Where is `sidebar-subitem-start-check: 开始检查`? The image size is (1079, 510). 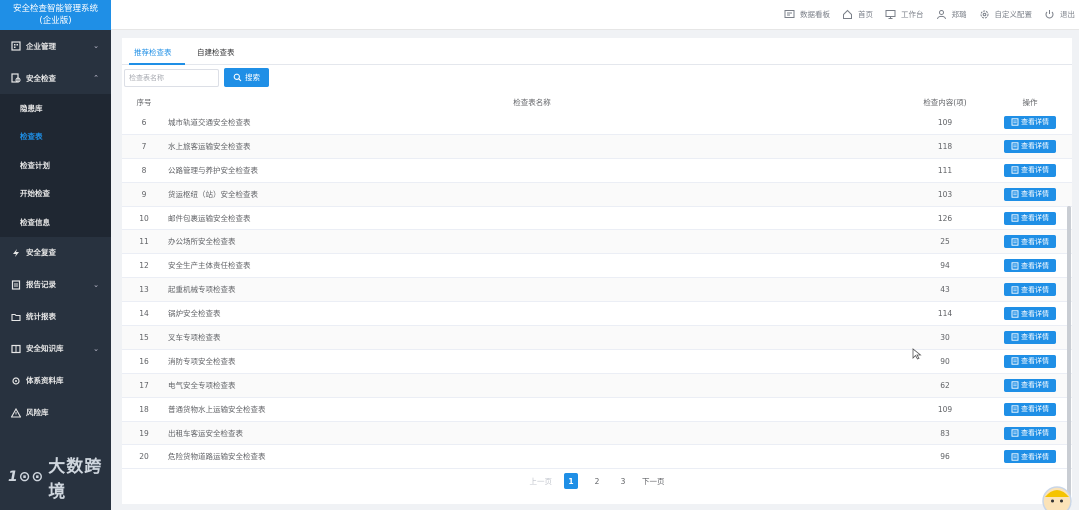
sidebar-subitem-start-check: 开始检查 is located at coordinates (55, 193).